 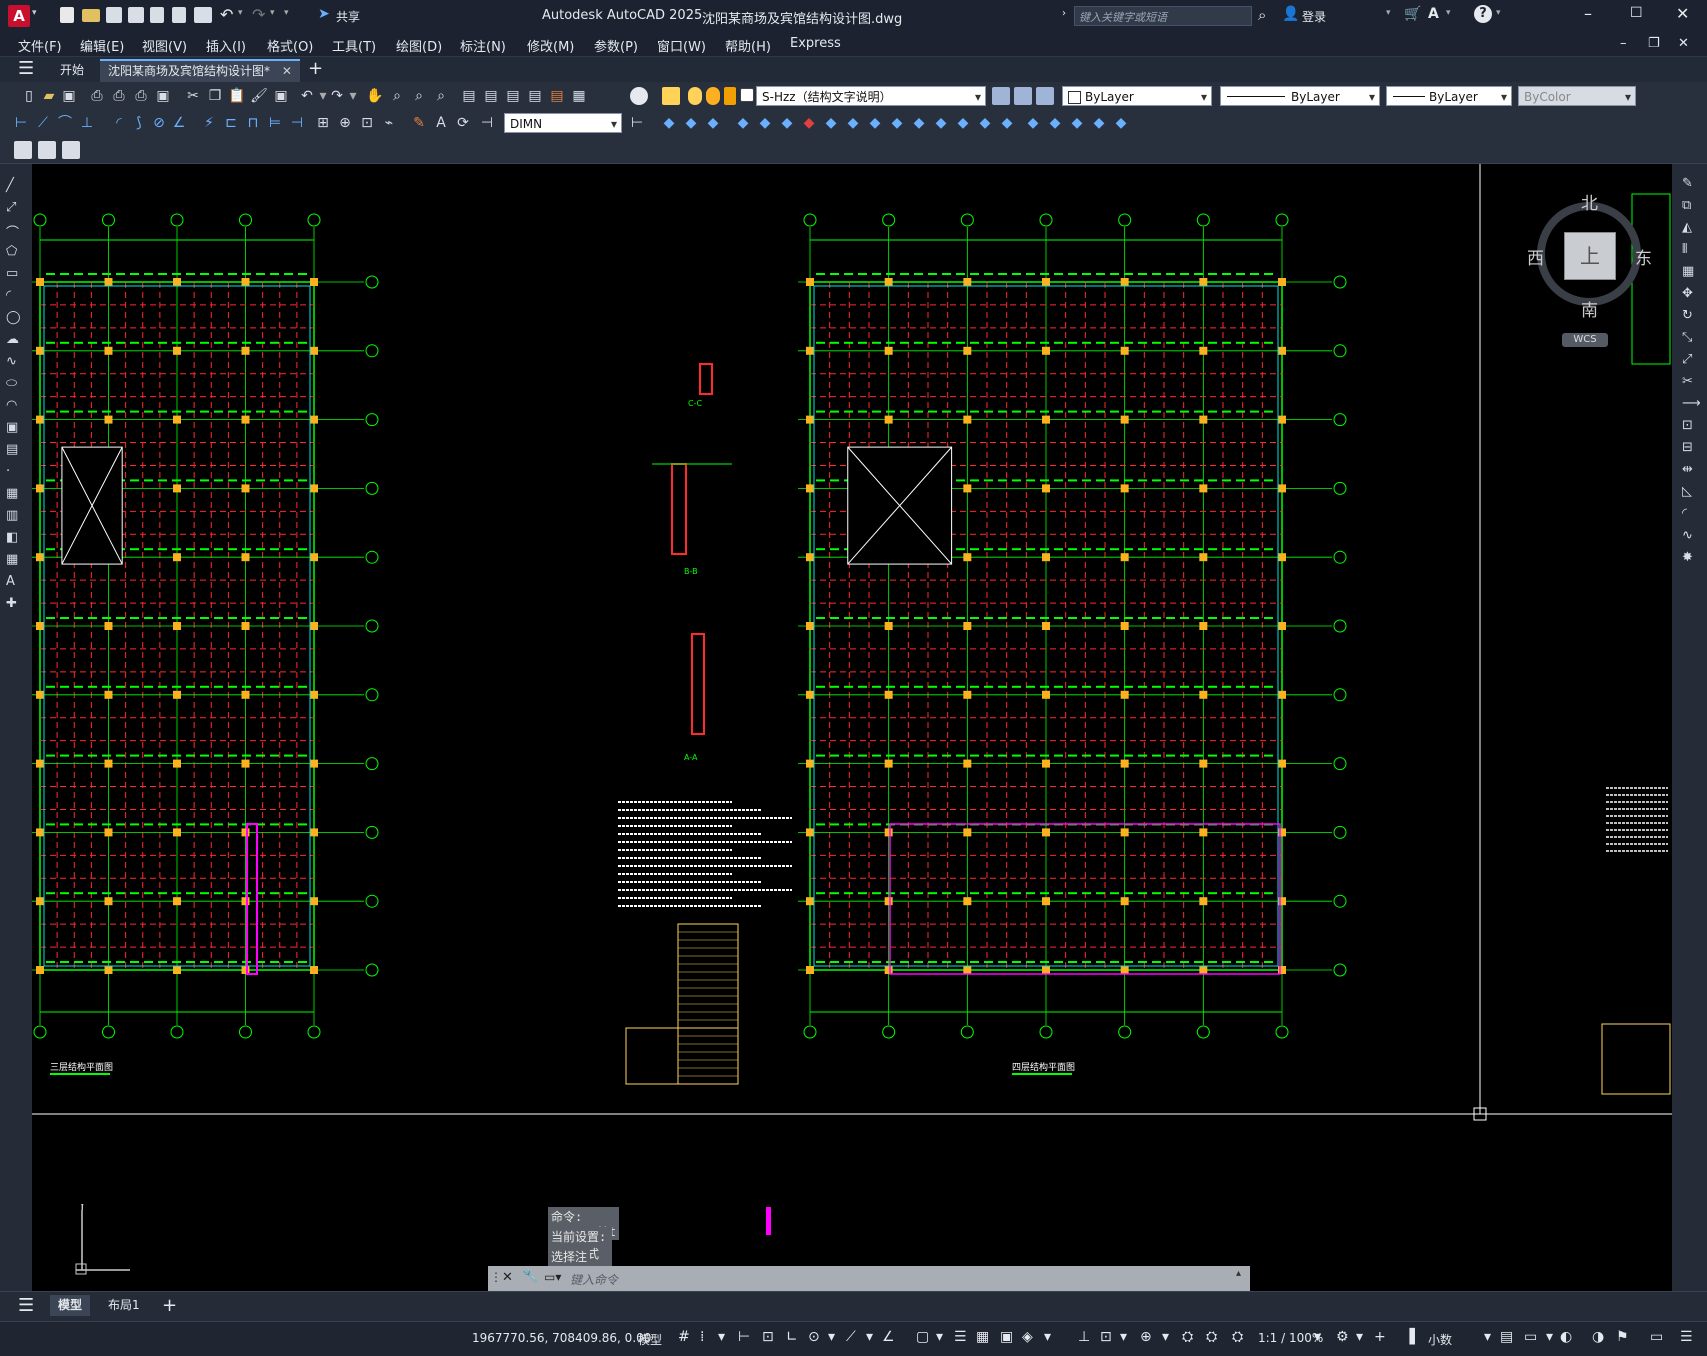 I want to click on view-front-icon: ◆, so click(x=1121, y=123).